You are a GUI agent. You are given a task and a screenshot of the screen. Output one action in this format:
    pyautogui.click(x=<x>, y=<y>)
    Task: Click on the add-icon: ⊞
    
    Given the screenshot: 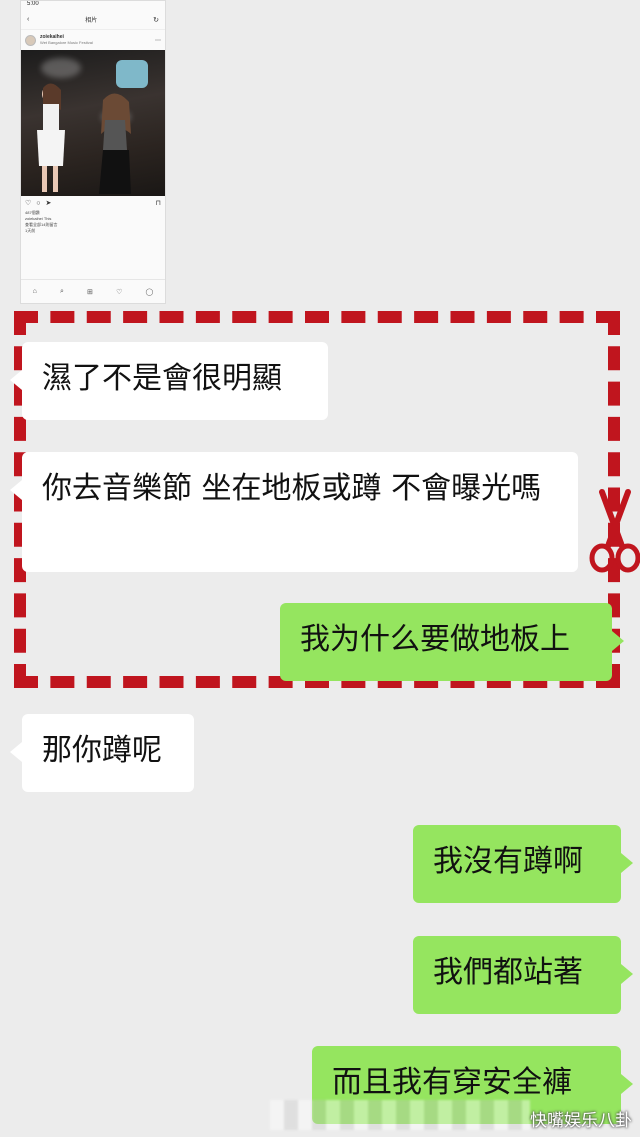 What is the action you would take?
    pyautogui.click(x=90, y=292)
    